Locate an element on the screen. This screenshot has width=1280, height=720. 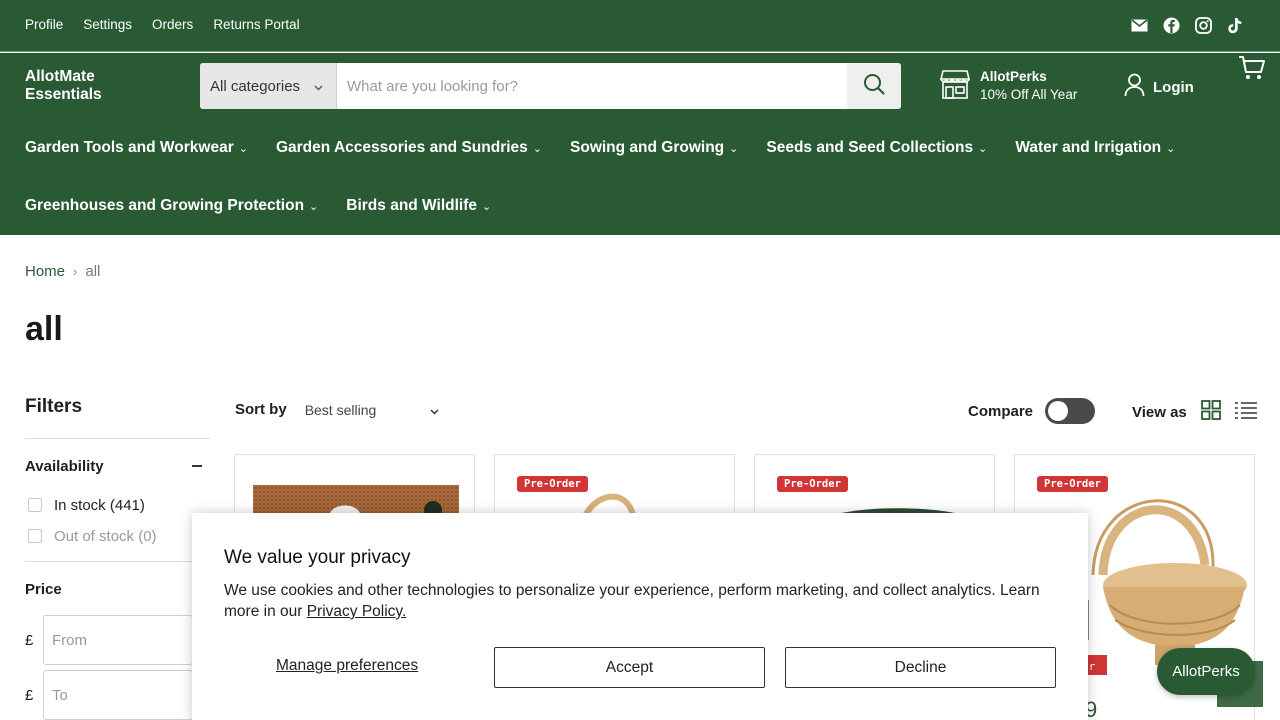
accept-button: Accept is located at coordinates (629, 667).